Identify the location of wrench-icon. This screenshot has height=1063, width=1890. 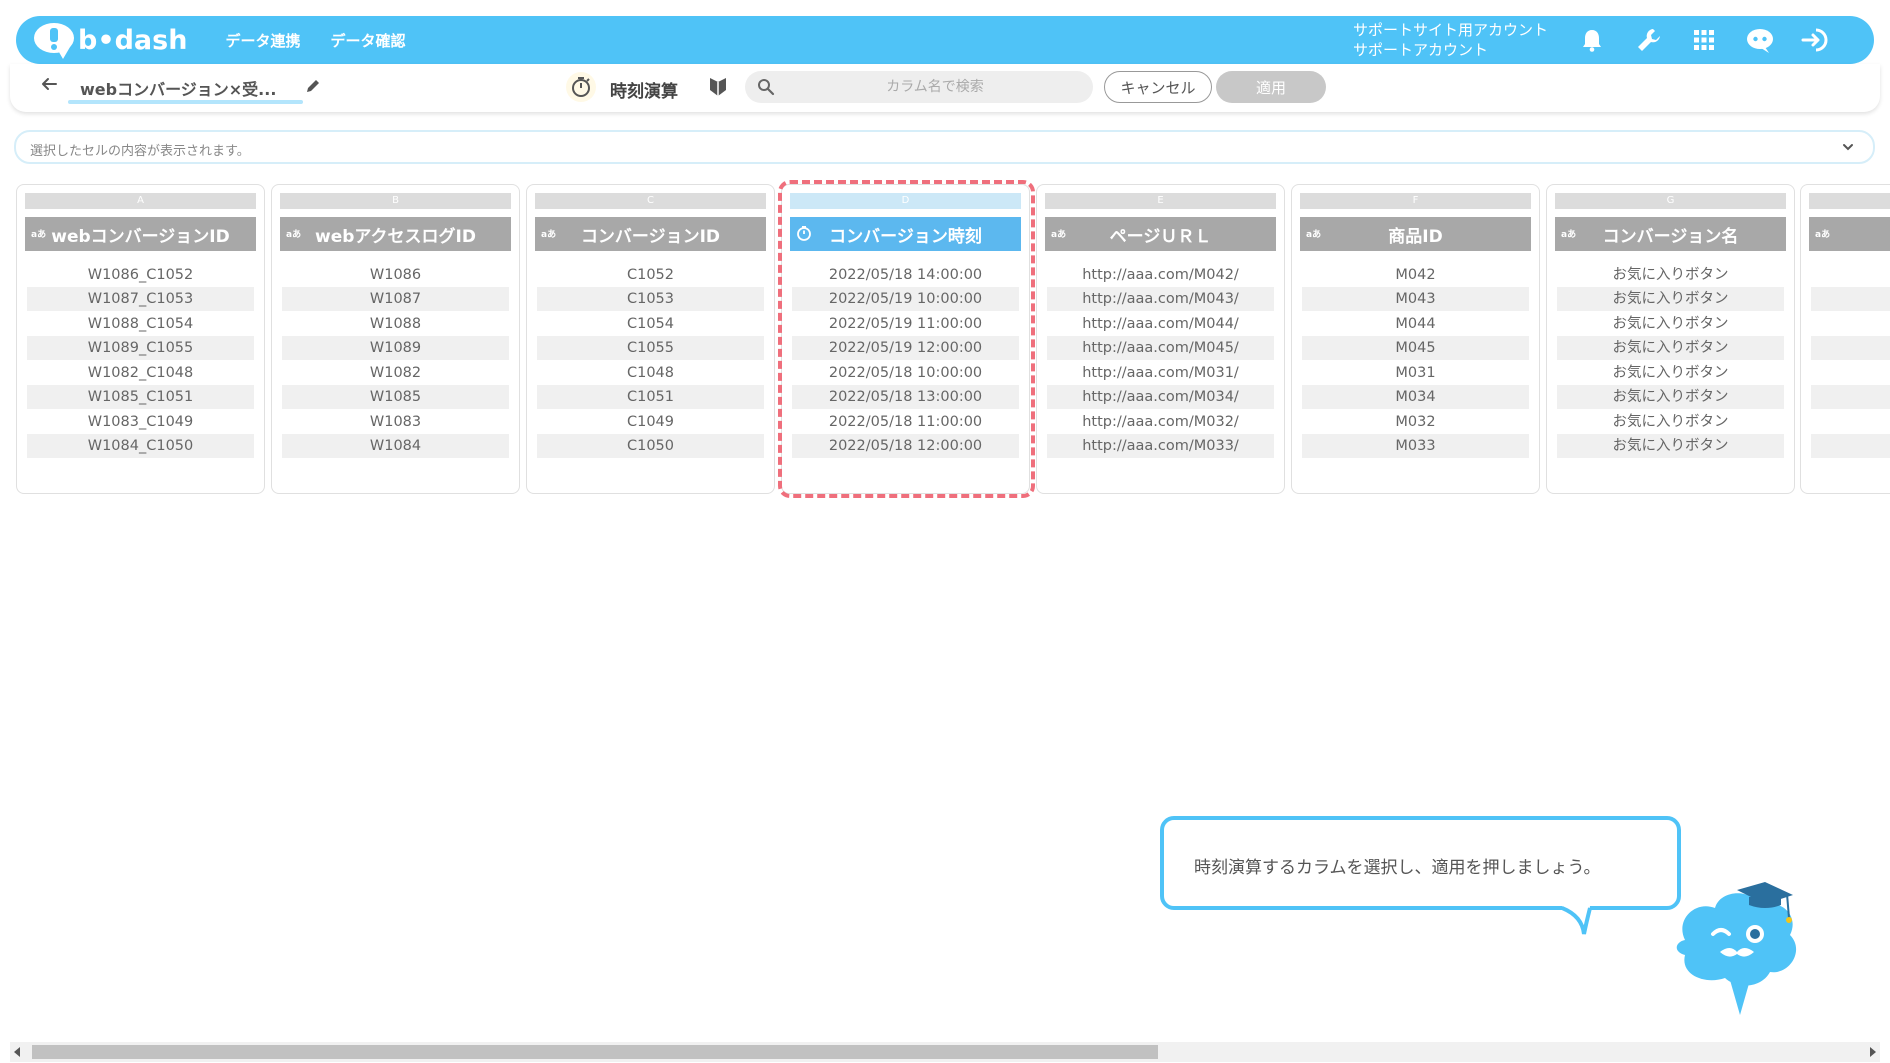
(1649, 40).